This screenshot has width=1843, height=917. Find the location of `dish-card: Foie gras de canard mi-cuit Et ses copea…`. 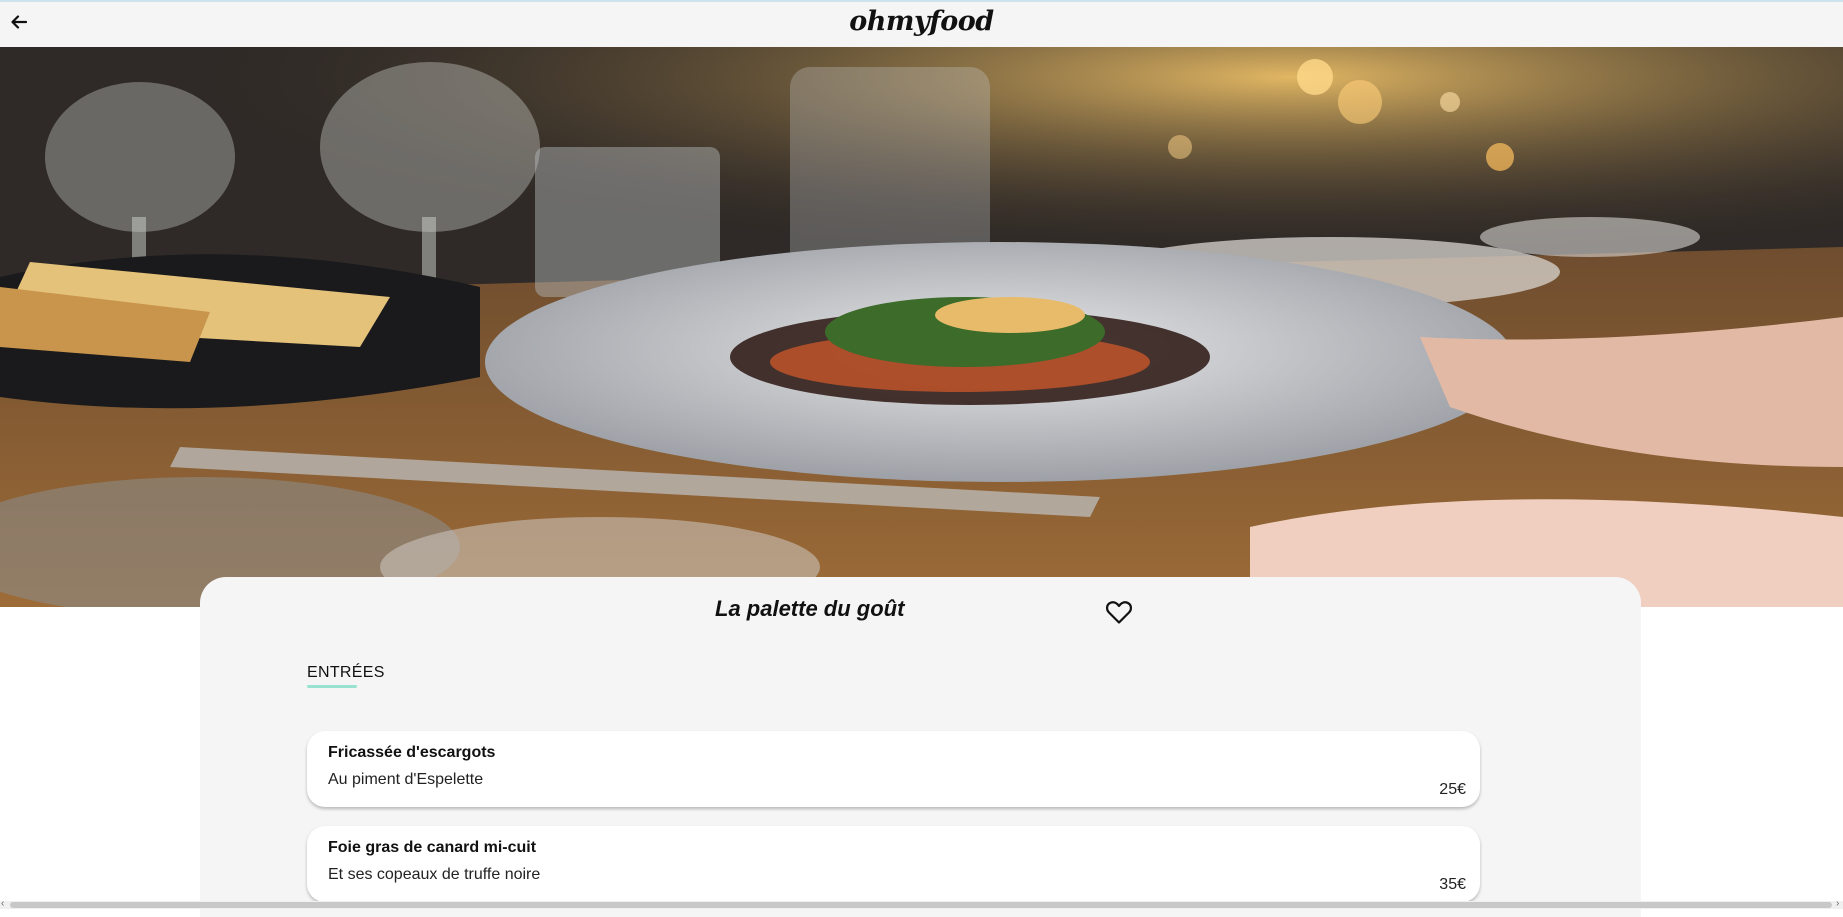

dish-card: Foie gras de canard mi-cuit Et ses copea… is located at coordinates (893, 864).